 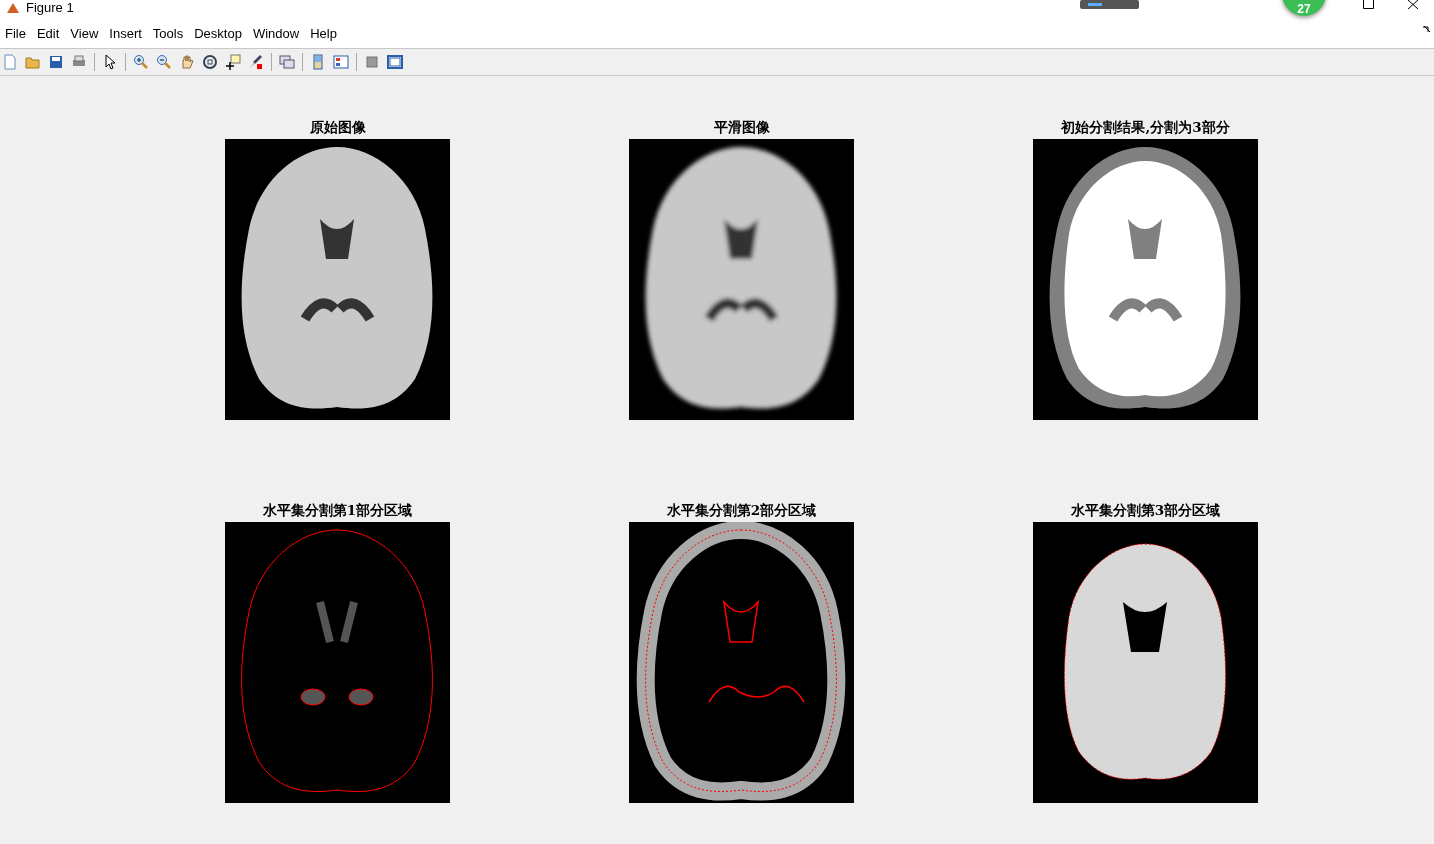 I want to click on square-icon, so click(x=372, y=62).